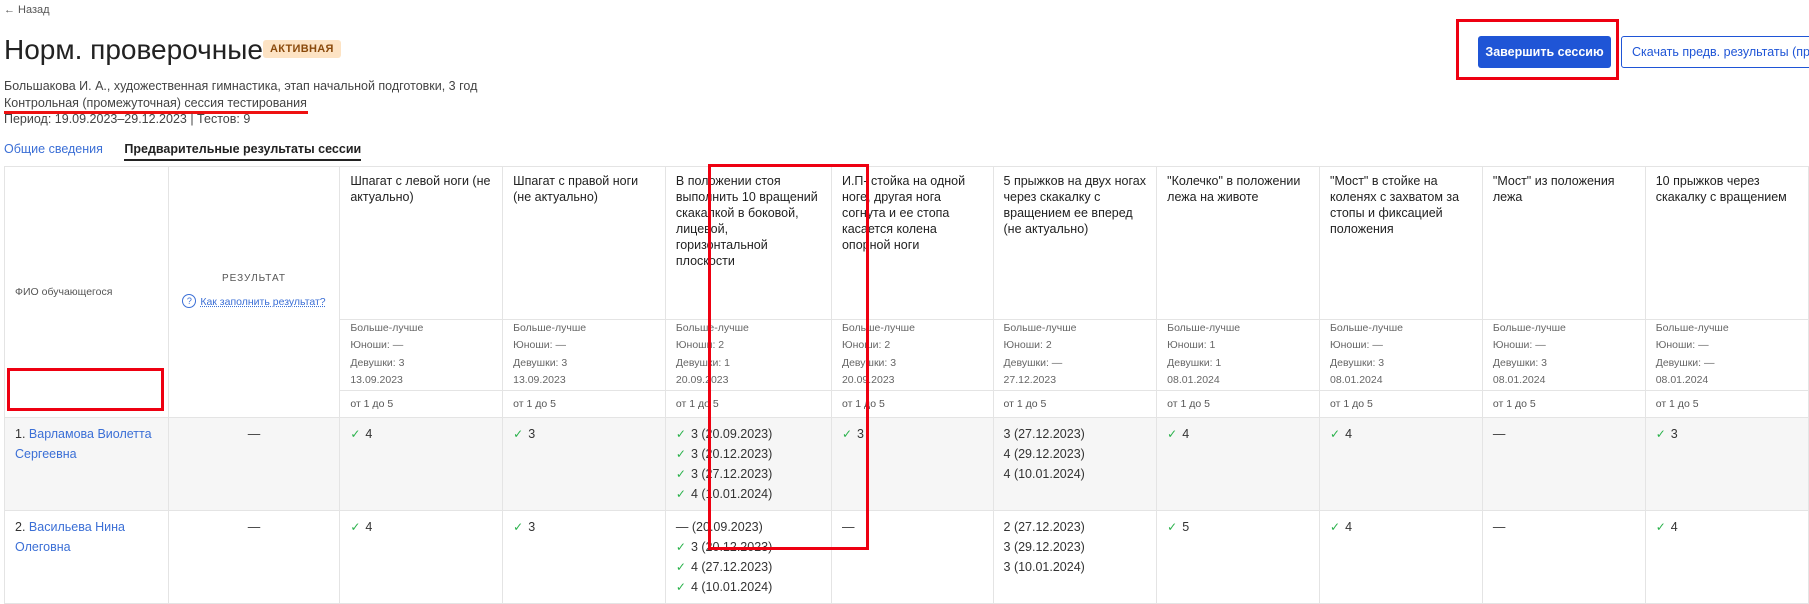  What do you see at coordinates (27, 10) in the screenshot?
I see `back-link: ← Назад` at bounding box center [27, 10].